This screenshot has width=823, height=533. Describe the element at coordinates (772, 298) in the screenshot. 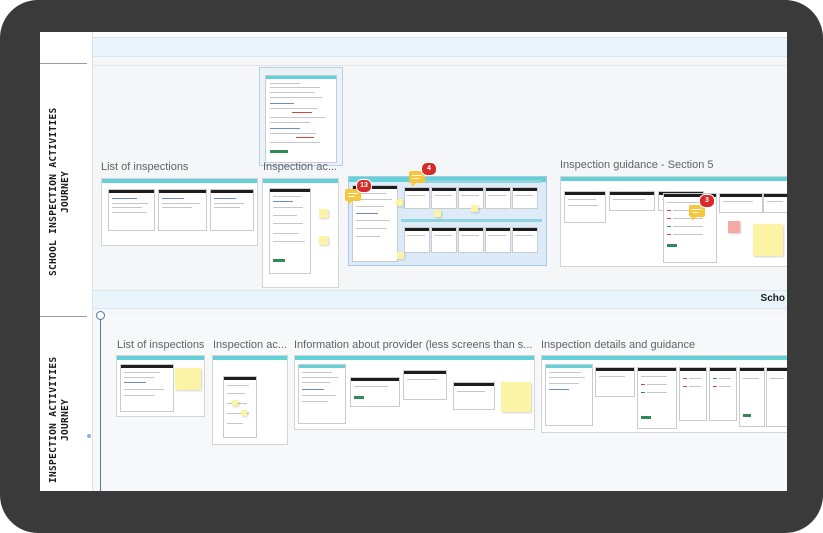

I see `lane-band-title: Scho` at that location.